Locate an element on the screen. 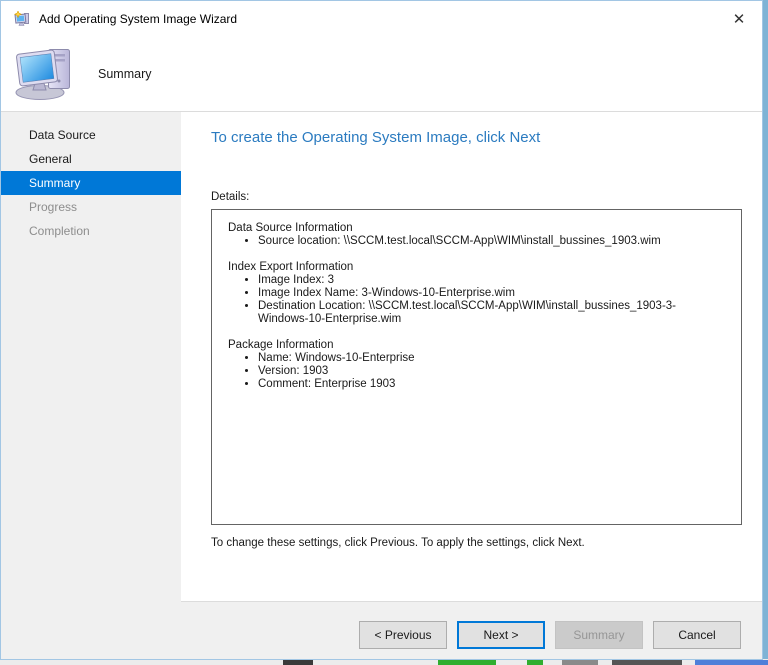  details-label: Details: is located at coordinates (230, 197).